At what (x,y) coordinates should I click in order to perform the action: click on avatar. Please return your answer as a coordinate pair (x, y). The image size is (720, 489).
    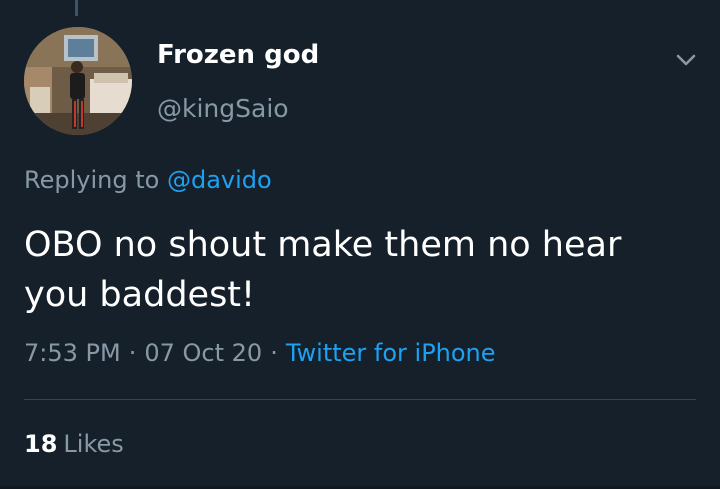
    Looking at the image, I should click on (78, 81).